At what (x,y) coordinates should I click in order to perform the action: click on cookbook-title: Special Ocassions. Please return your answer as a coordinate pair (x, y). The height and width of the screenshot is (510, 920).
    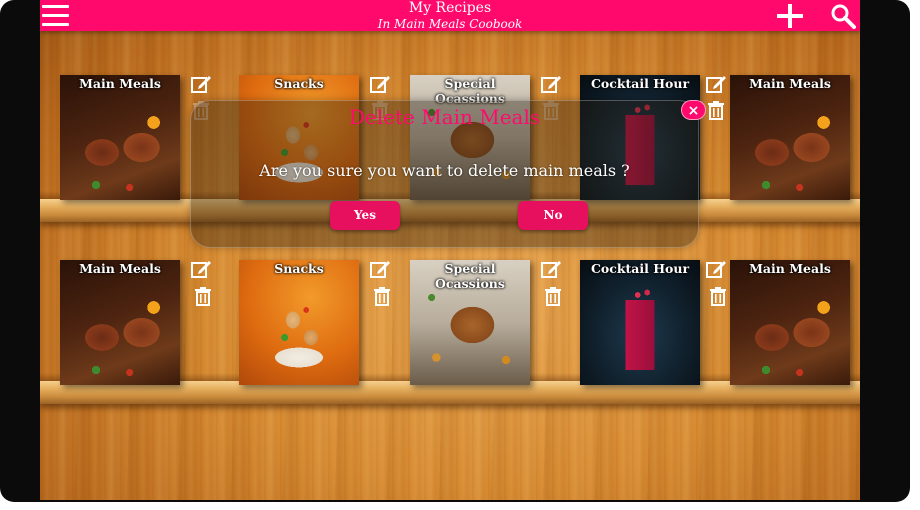
    Looking at the image, I should click on (470, 276).